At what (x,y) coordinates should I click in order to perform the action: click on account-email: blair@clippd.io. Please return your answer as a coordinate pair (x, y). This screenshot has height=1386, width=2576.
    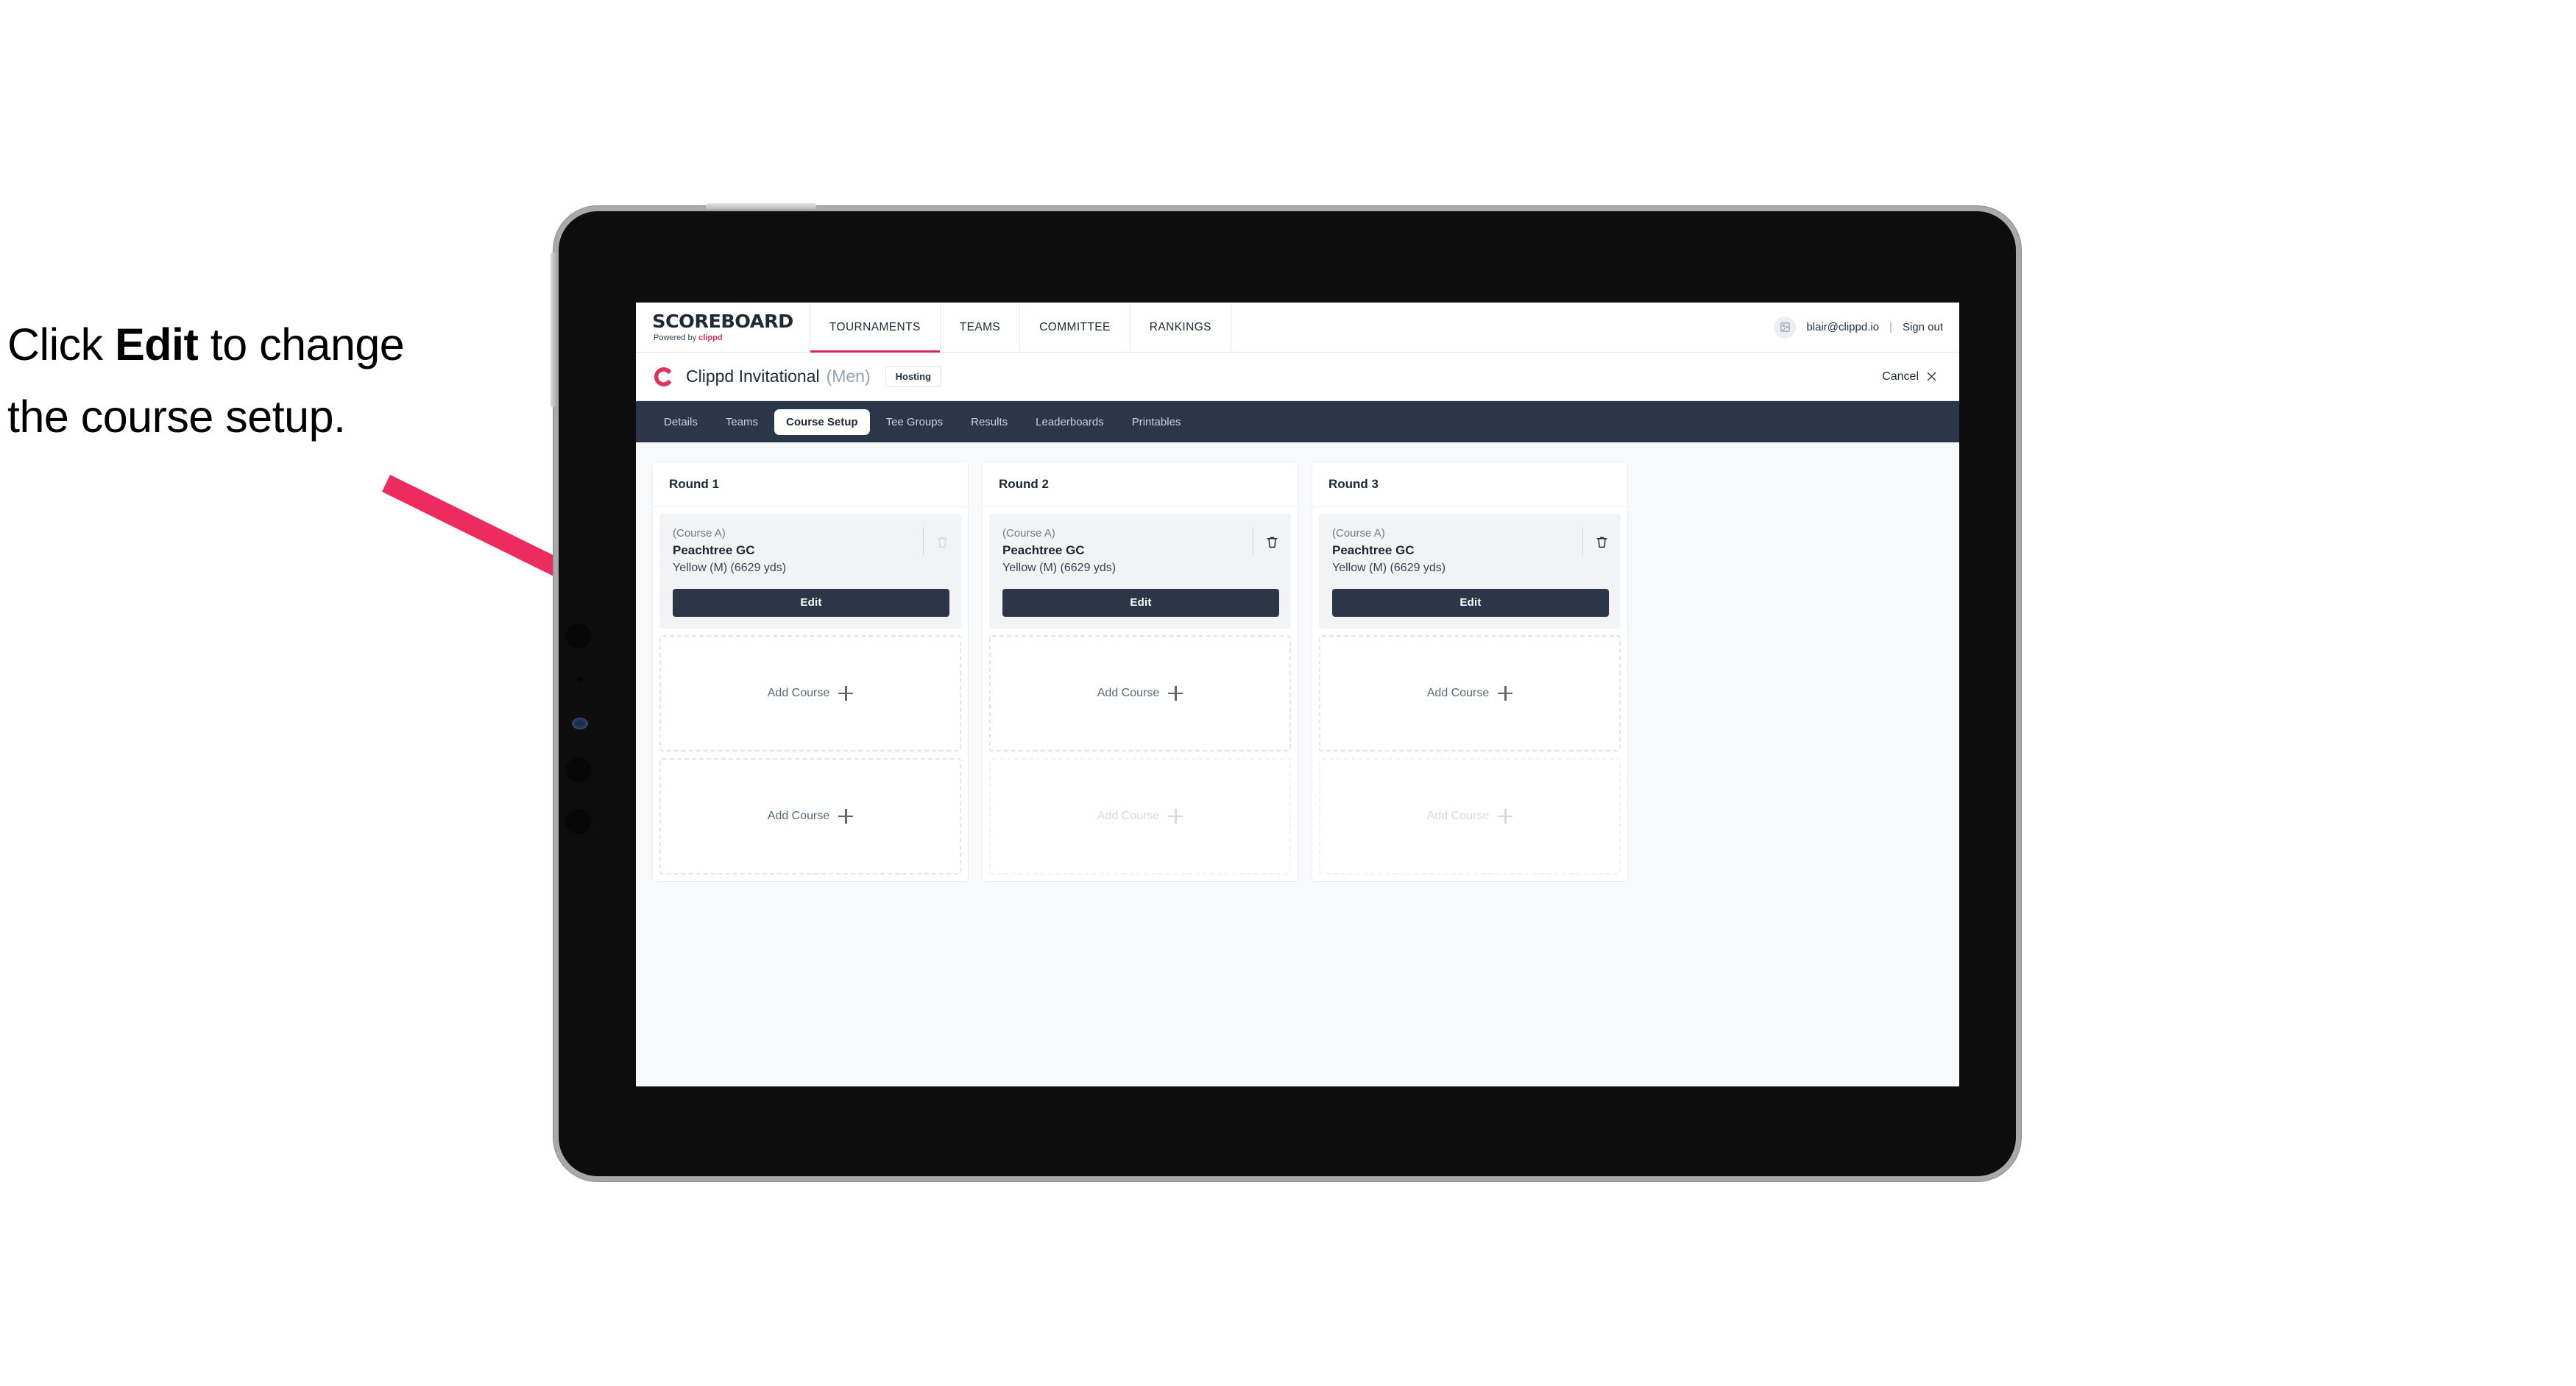
    Looking at the image, I should click on (1843, 327).